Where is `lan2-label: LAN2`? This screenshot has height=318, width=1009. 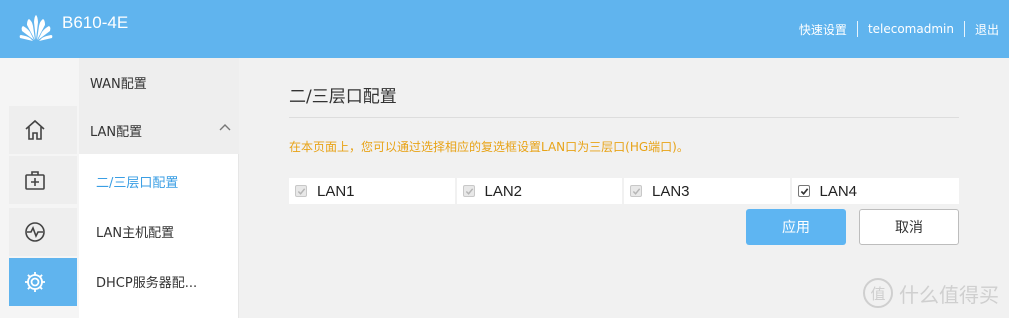
lan2-label: LAN2 is located at coordinates (503, 191).